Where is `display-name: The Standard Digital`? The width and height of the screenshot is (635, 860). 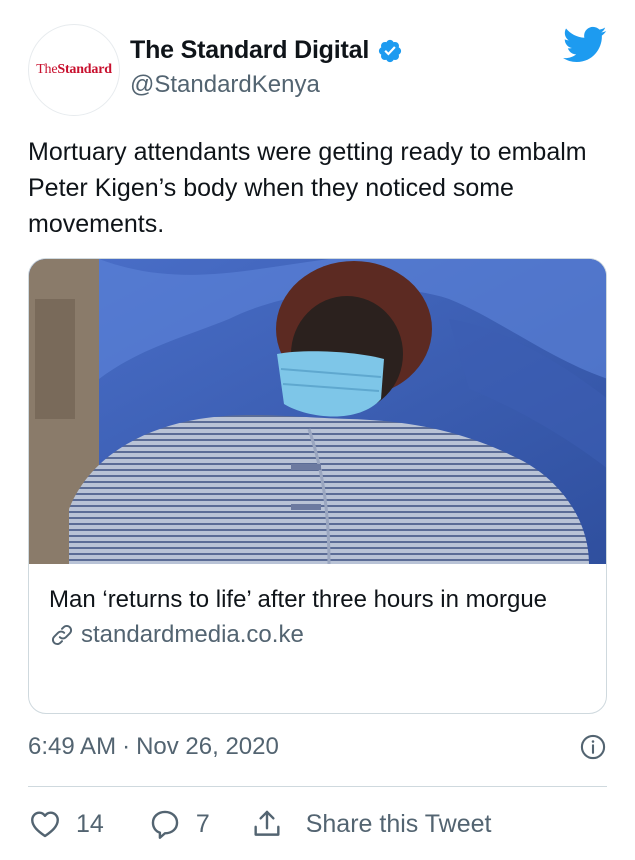 display-name: The Standard Digital is located at coordinates (249, 50).